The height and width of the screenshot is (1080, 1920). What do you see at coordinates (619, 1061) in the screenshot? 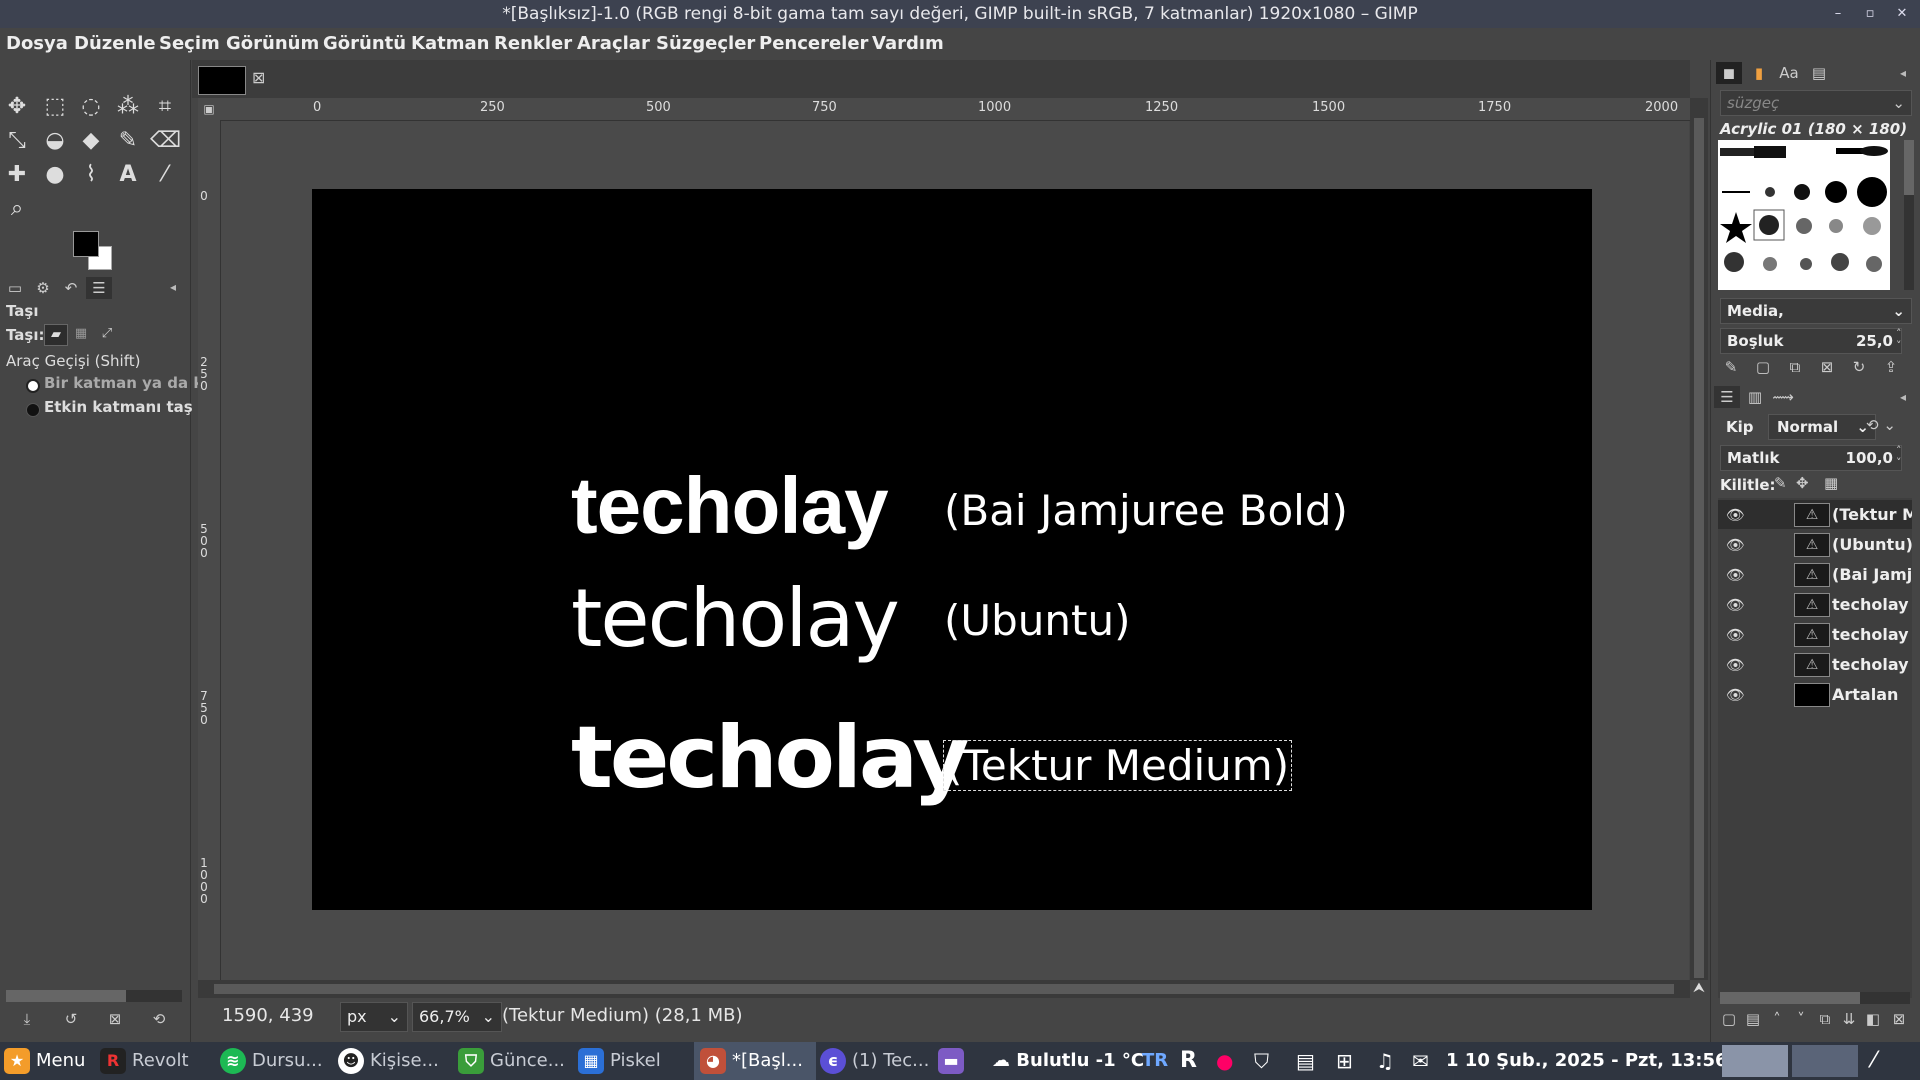
I see `taskbar-app-piskel: ▦ Piskel` at bounding box center [619, 1061].